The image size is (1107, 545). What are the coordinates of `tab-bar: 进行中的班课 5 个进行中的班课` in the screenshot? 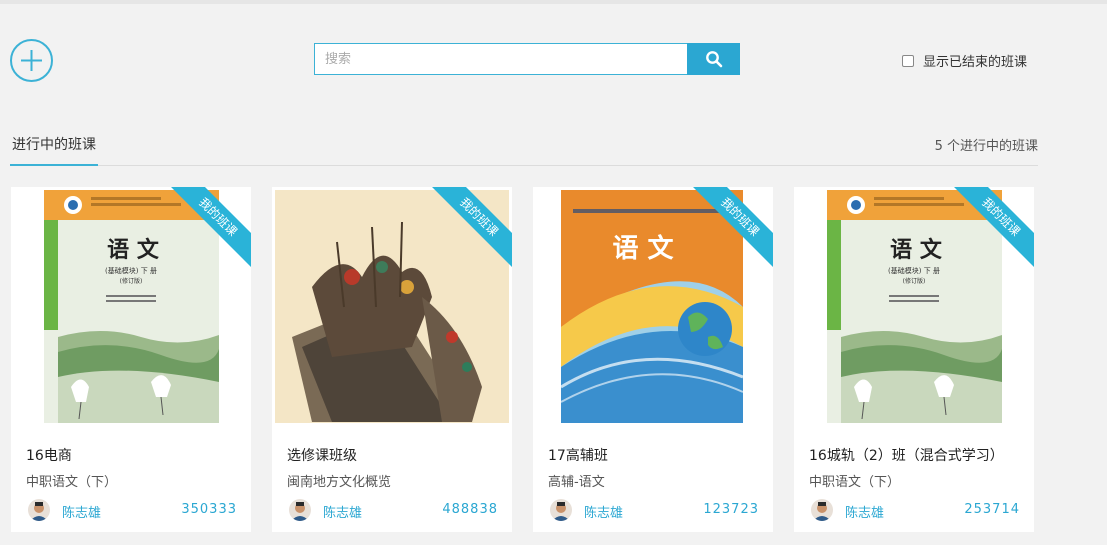 It's located at (524, 148).